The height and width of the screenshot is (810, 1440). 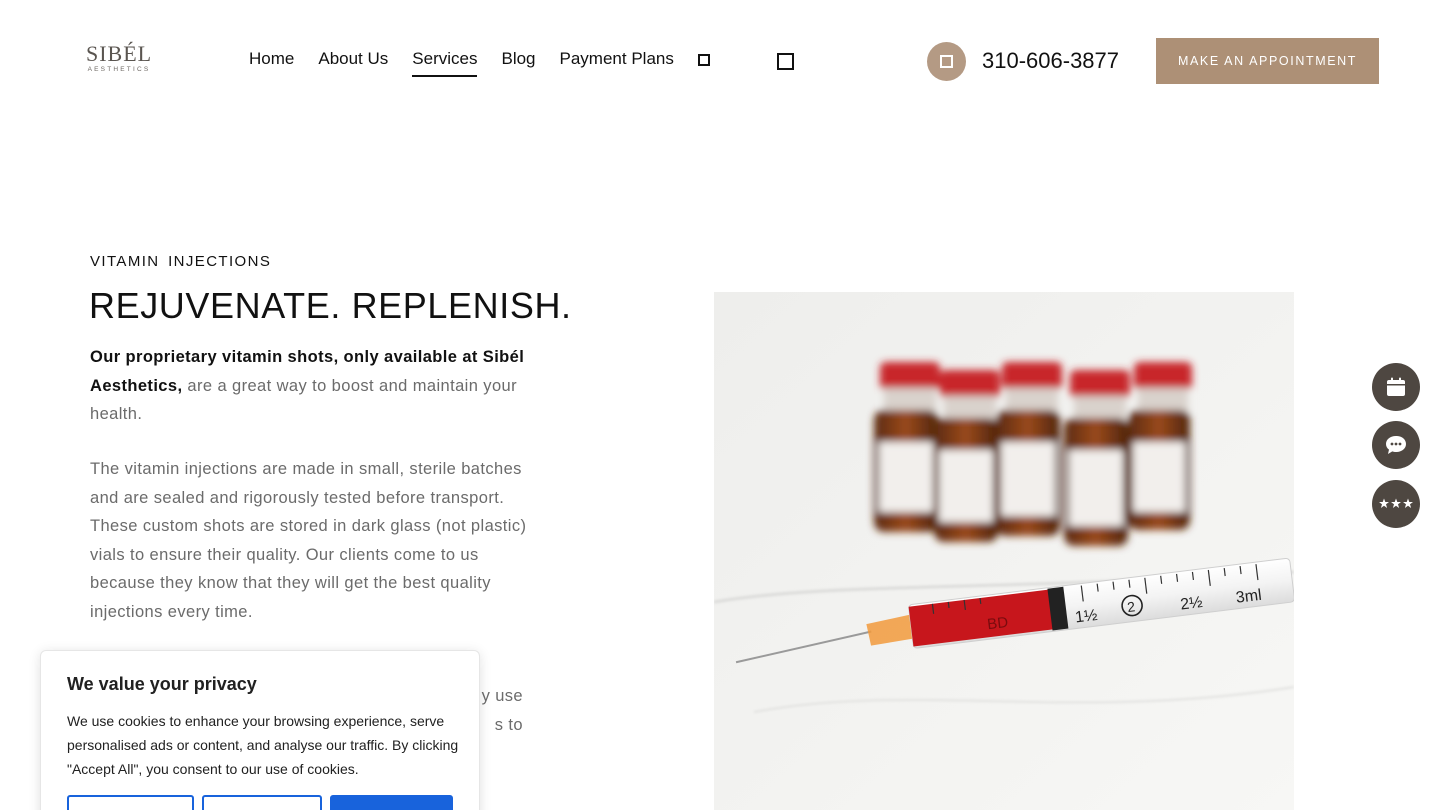 I want to click on cookie-button-row, so click(x=260, y=802).